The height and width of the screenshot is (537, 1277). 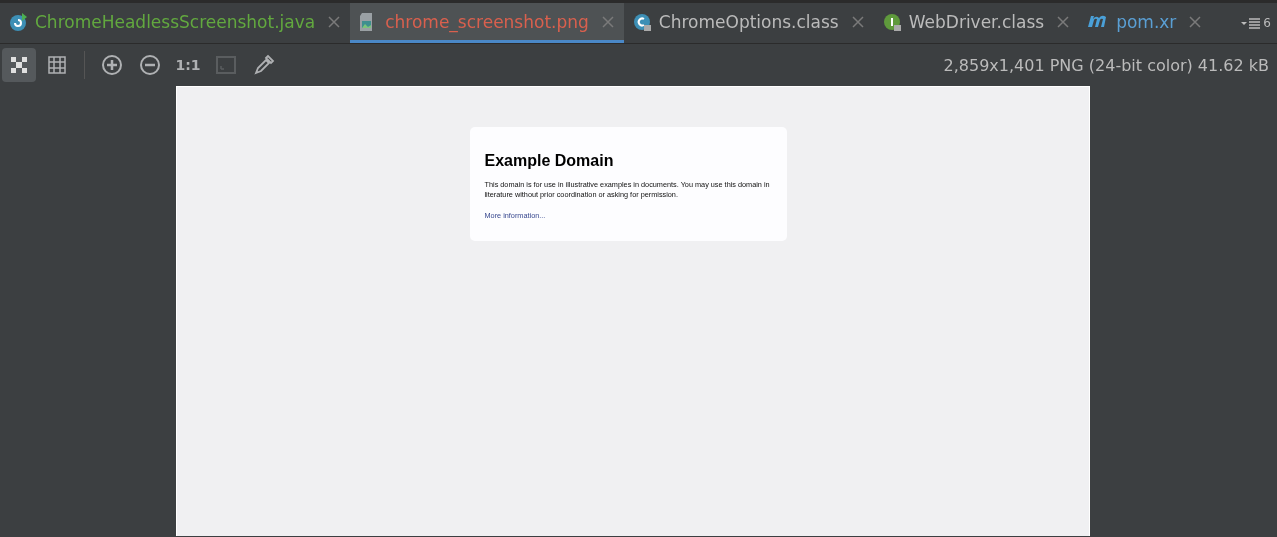 I want to click on page-title: Example Domain, so click(x=549, y=161).